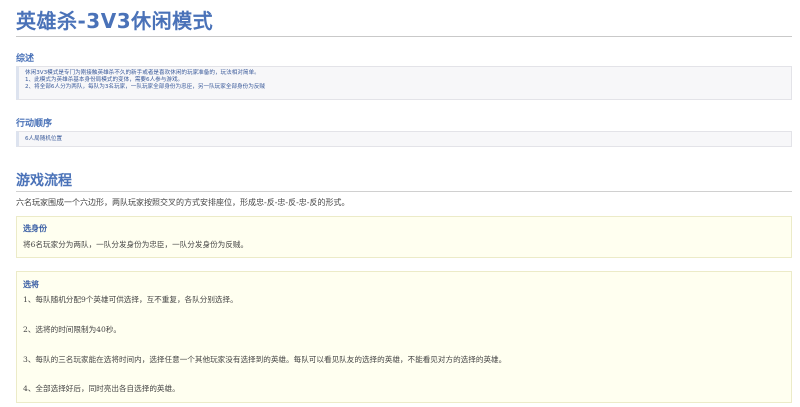 The image size is (800, 407). I want to click on title-divider, so click(404, 36).